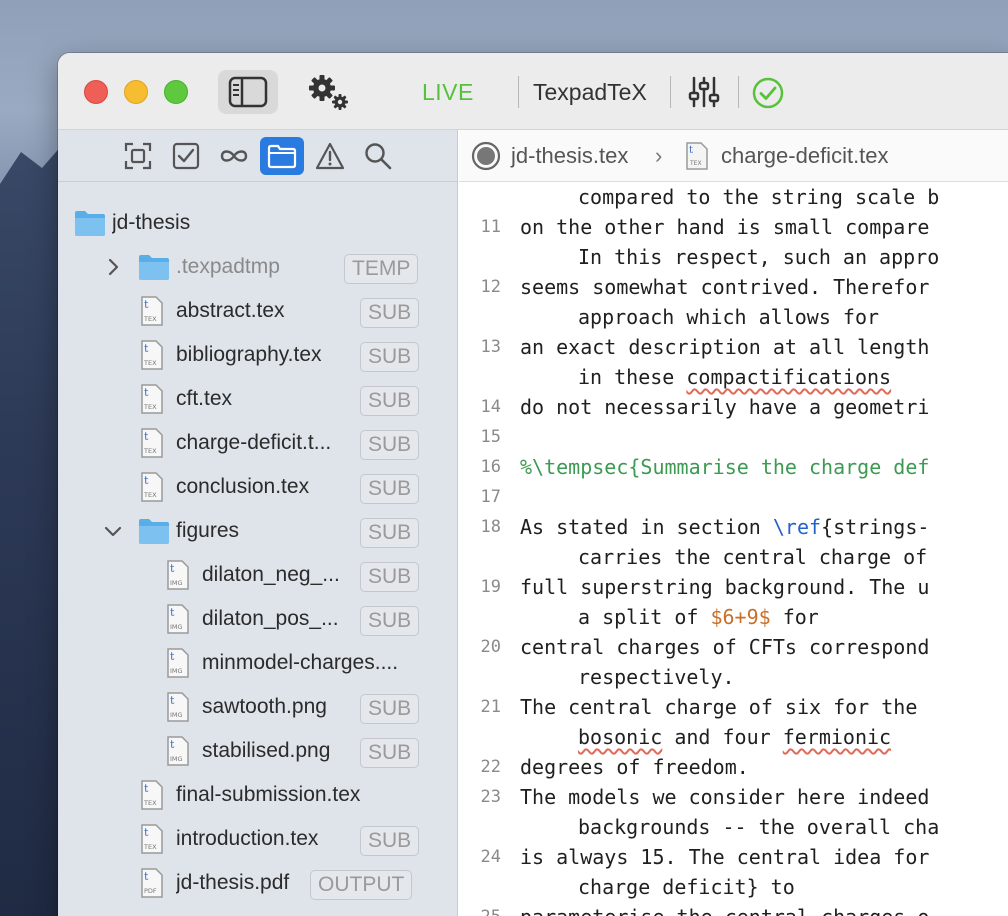  What do you see at coordinates (258, 267) in the screenshot?
I see `tree-folder-texpadtmp: .texpadtmp TEMP` at bounding box center [258, 267].